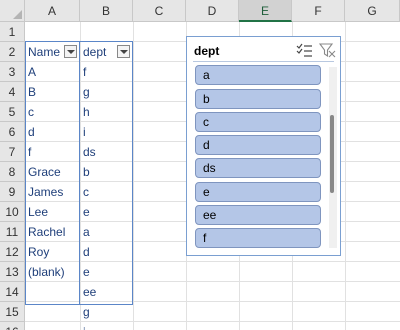 The width and height of the screenshot is (400, 330). I want to click on table-cell-dept: ds, so click(106, 152).